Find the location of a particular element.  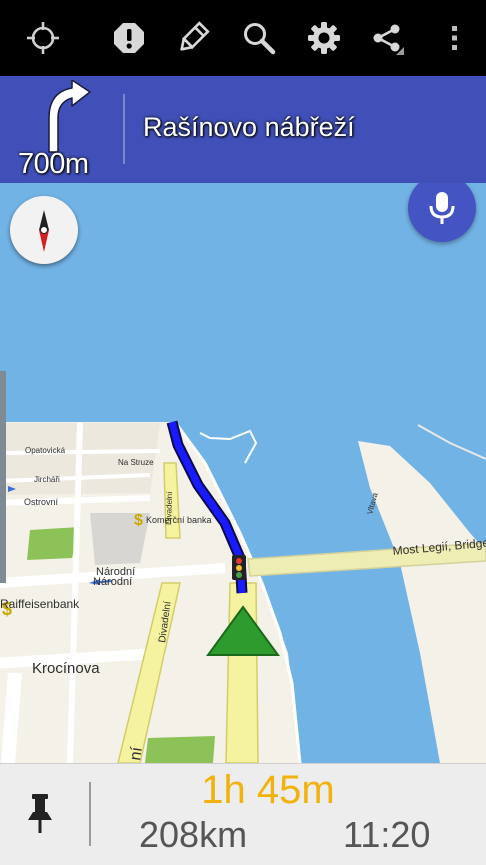

turn-right-arrow-icon is located at coordinates (69, 116).